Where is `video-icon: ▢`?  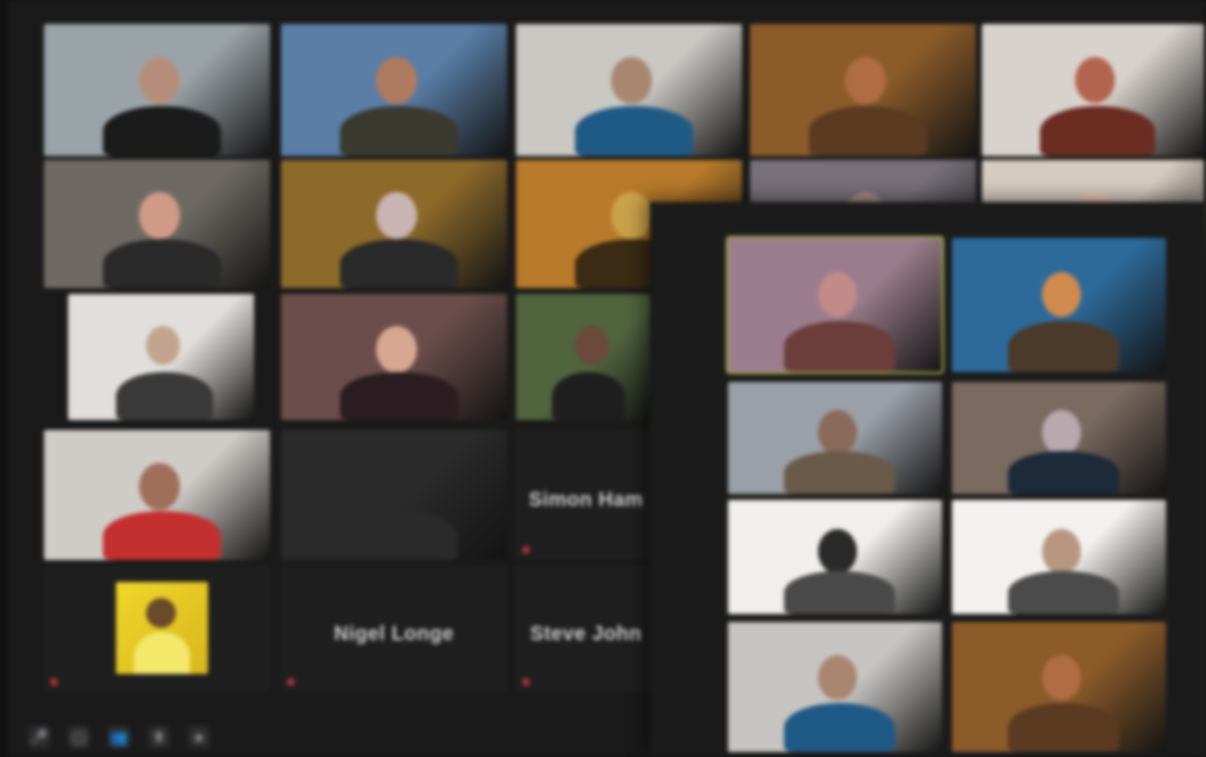
video-icon: ▢ is located at coordinates (79, 737).